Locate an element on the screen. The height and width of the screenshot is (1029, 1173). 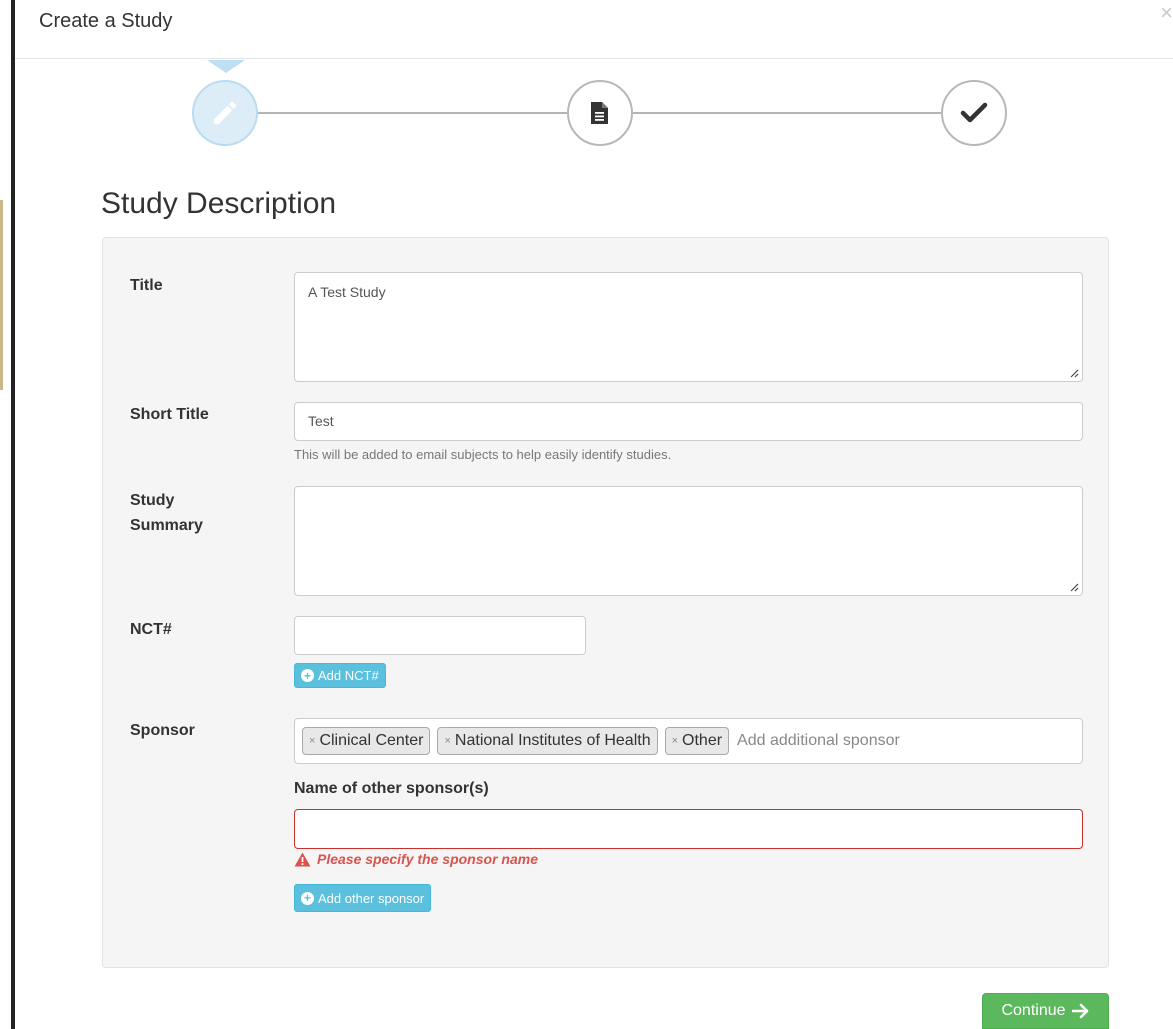
study-summary-label-line2: Summary is located at coordinates (166, 525).